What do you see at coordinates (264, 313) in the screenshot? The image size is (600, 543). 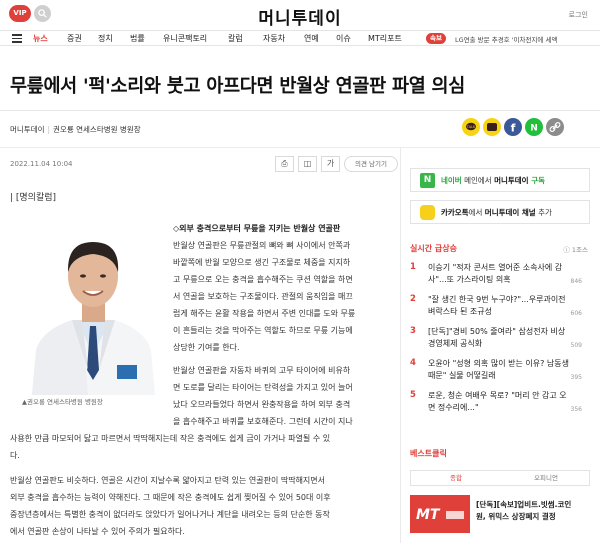 I see `paragraph-line: 럽게 해주는 윤활 작용을 하면서 주변 인대를 도와 무릎` at bounding box center [264, 313].